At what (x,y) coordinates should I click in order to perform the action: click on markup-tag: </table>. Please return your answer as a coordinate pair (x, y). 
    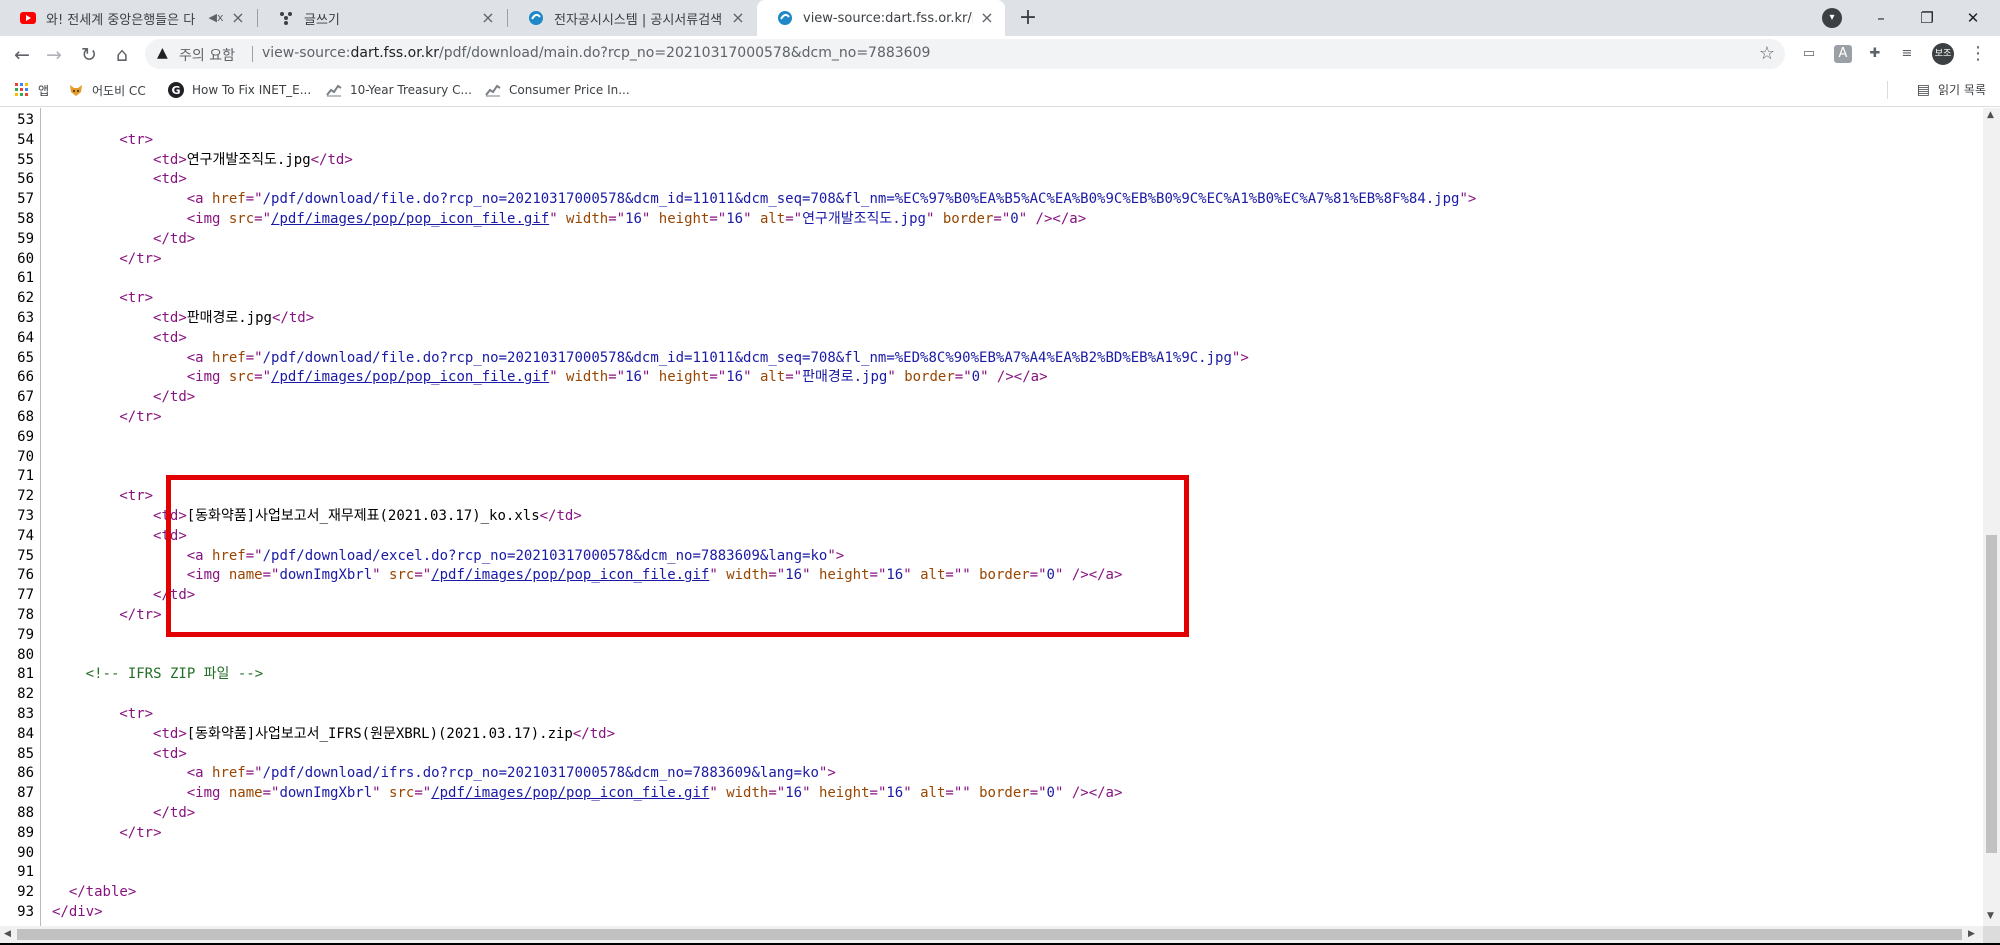
    Looking at the image, I should click on (102, 892).